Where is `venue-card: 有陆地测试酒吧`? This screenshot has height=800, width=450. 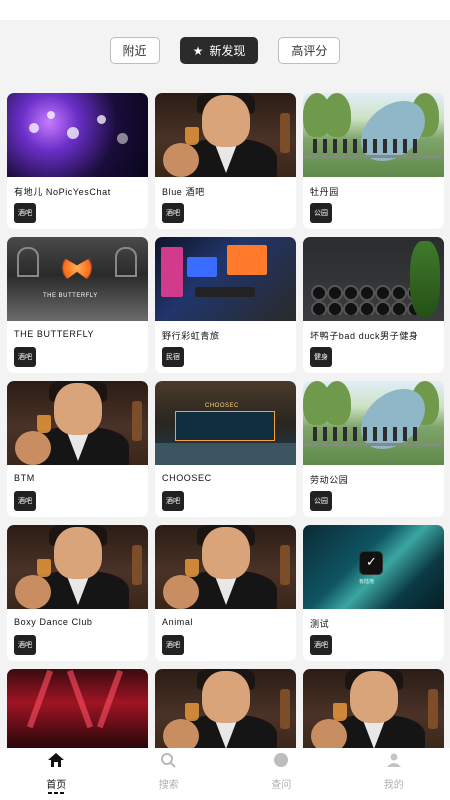
venue-card: 有陆地测试酒吧 is located at coordinates (373, 593).